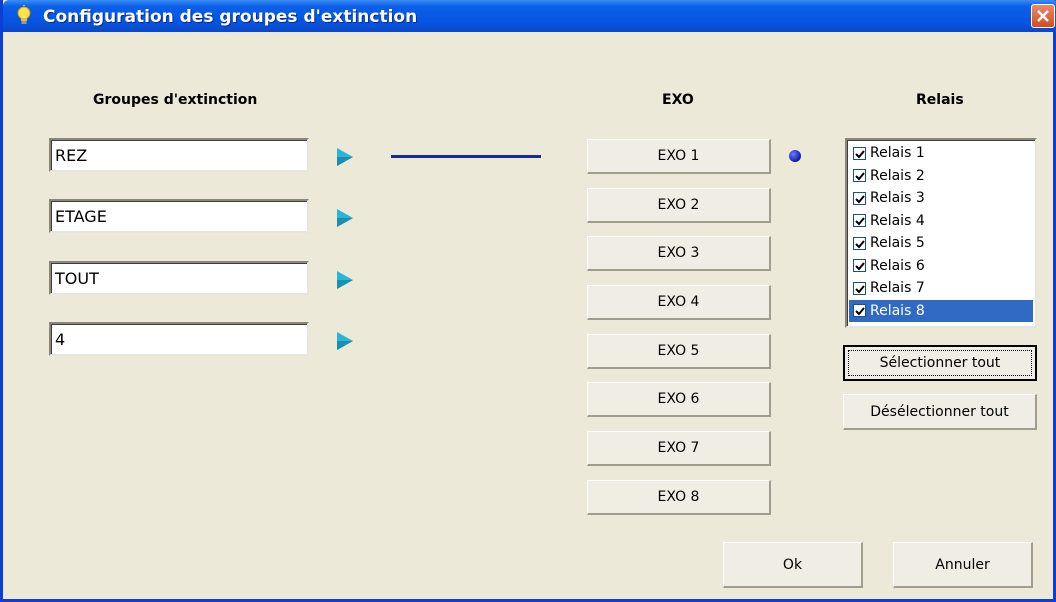  I want to click on groups-header: Groupes d'extinction, so click(175, 100).